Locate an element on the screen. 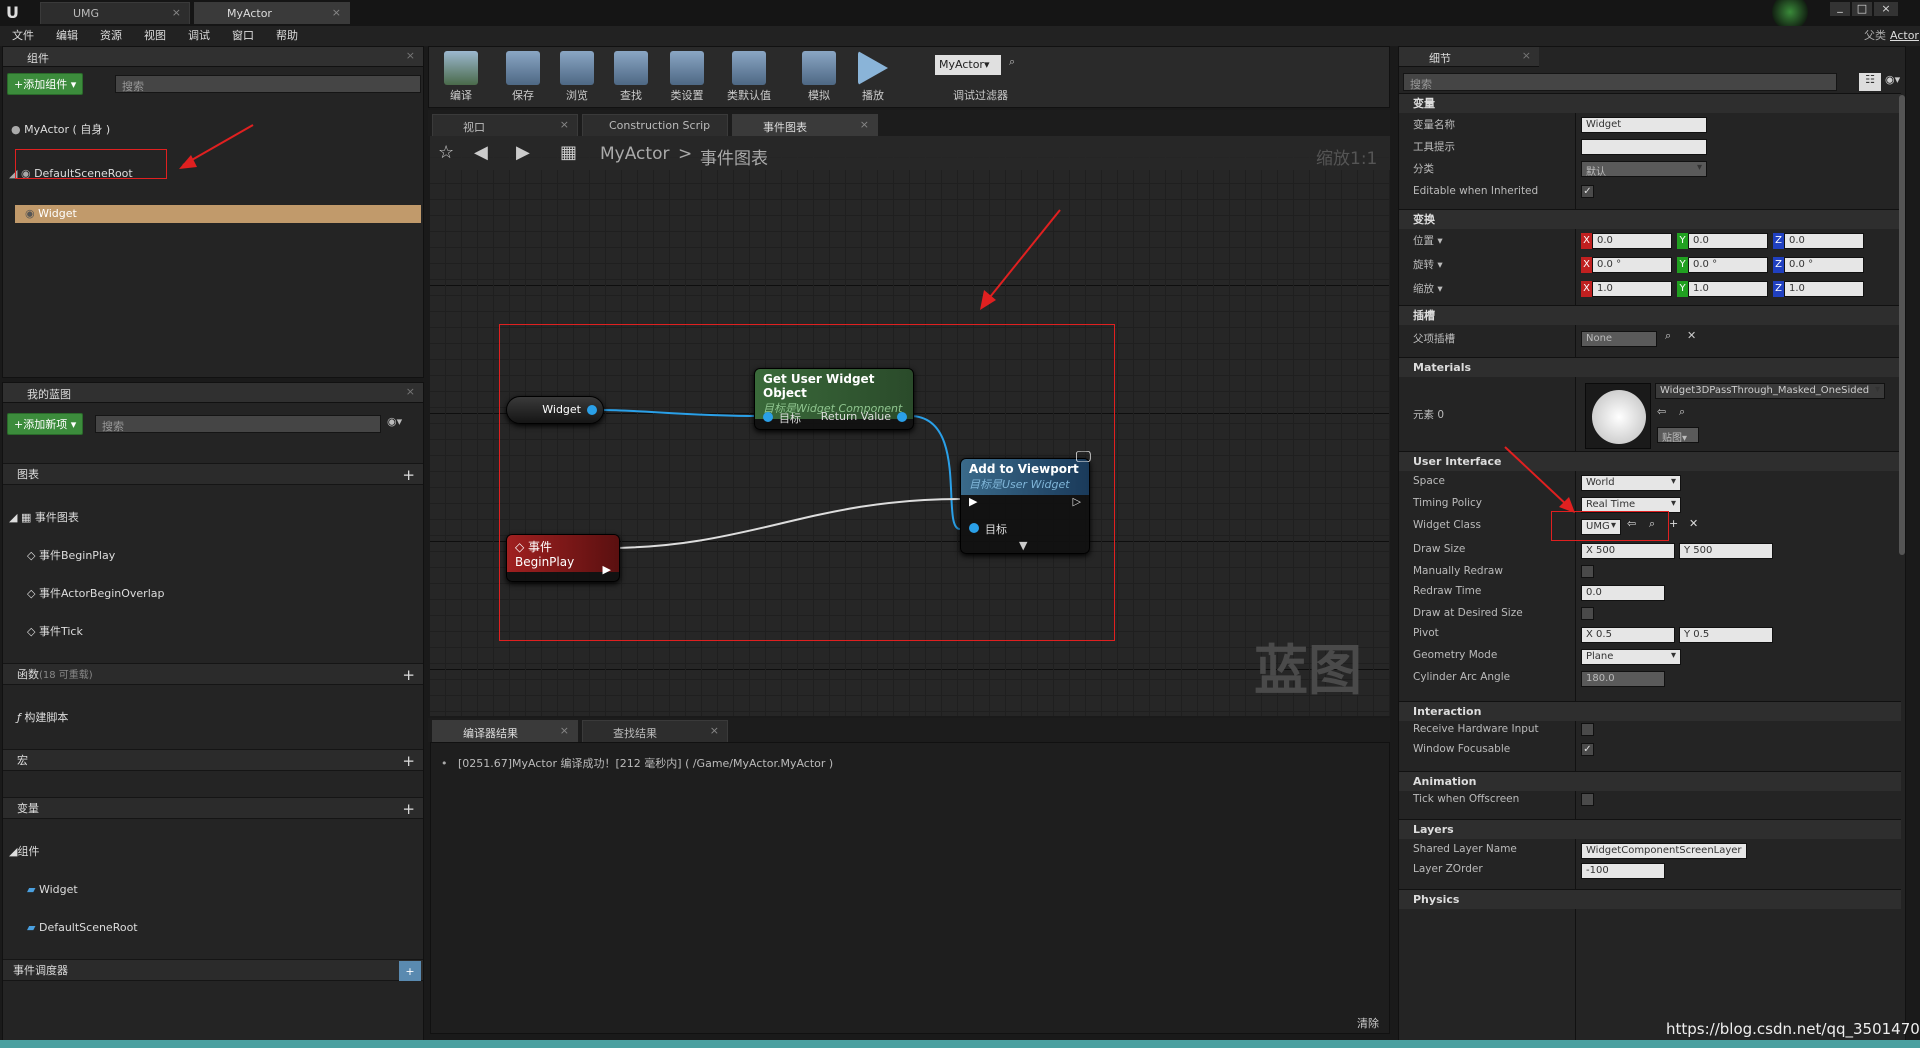  compile-button: 编译 is located at coordinates (461, 77).